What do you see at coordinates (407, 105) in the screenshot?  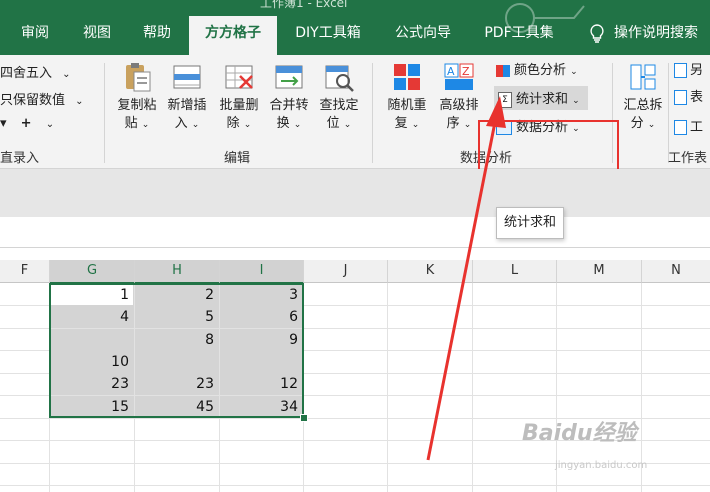 I see `random-label-1: 随机重` at bounding box center [407, 105].